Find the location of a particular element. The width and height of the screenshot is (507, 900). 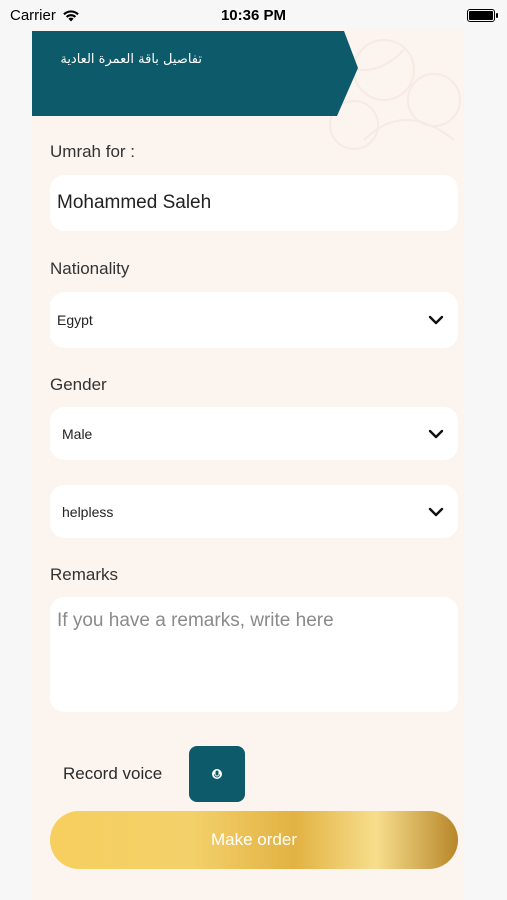

status-bar: Carrier 10:36 PM is located at coordinates (253, 15).